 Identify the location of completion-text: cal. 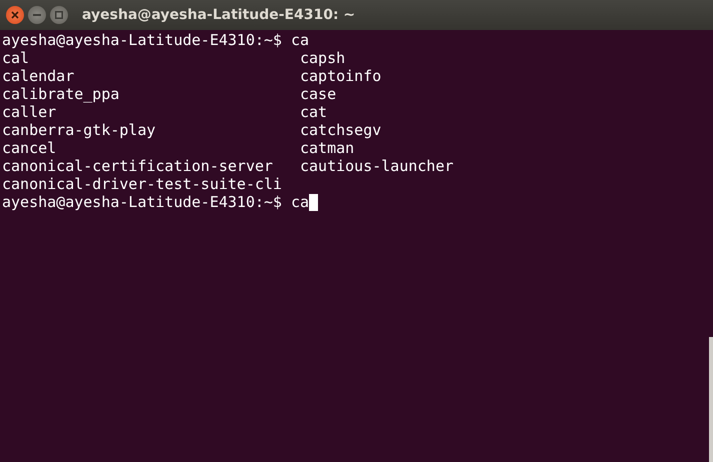
(16, 58).